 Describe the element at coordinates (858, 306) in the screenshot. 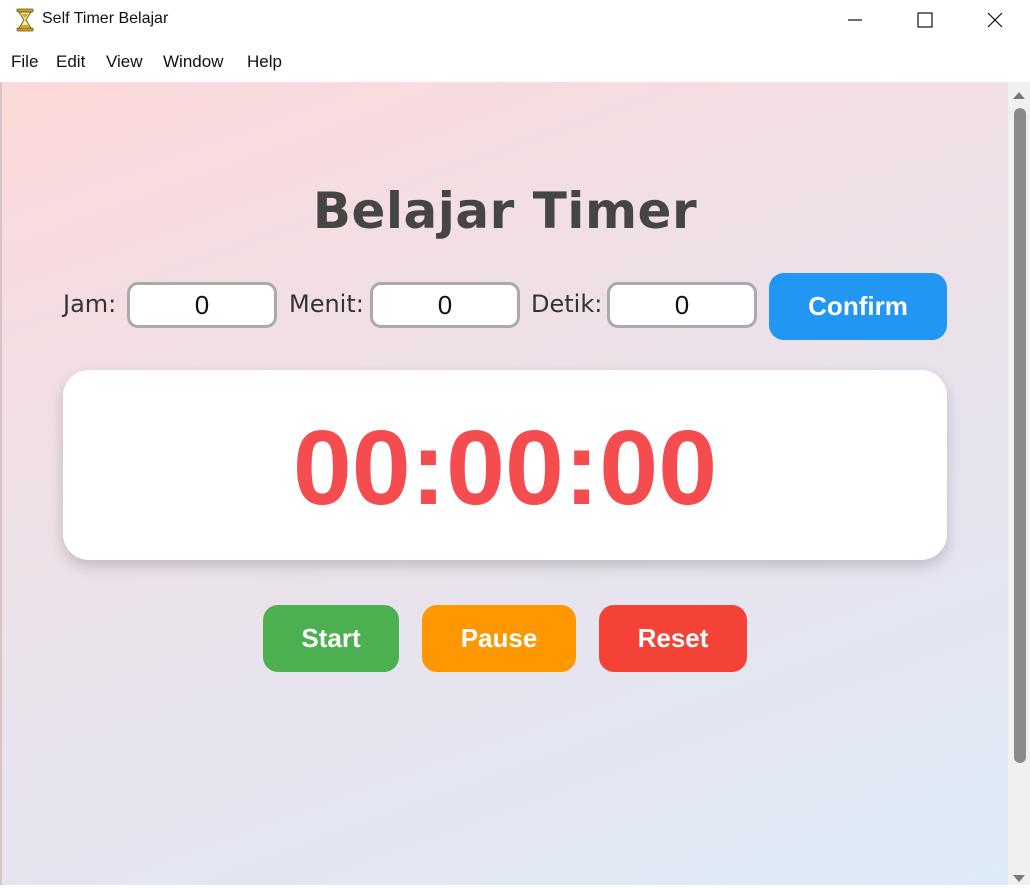

I see `confirm-button: Confirm` at that location.